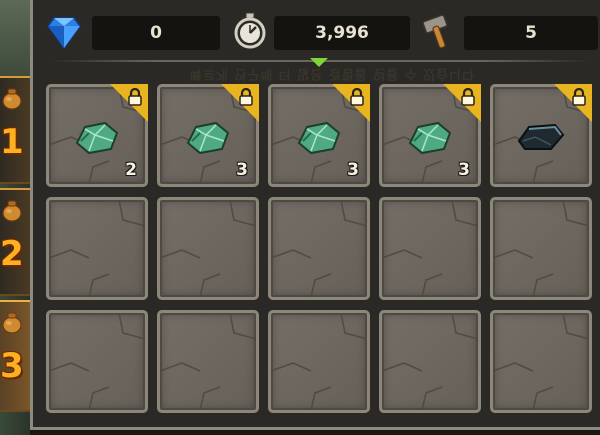 This screenshot has width=600, height=435. I want to click on side-tab-bar: 1 2 3, so click(15, 217).